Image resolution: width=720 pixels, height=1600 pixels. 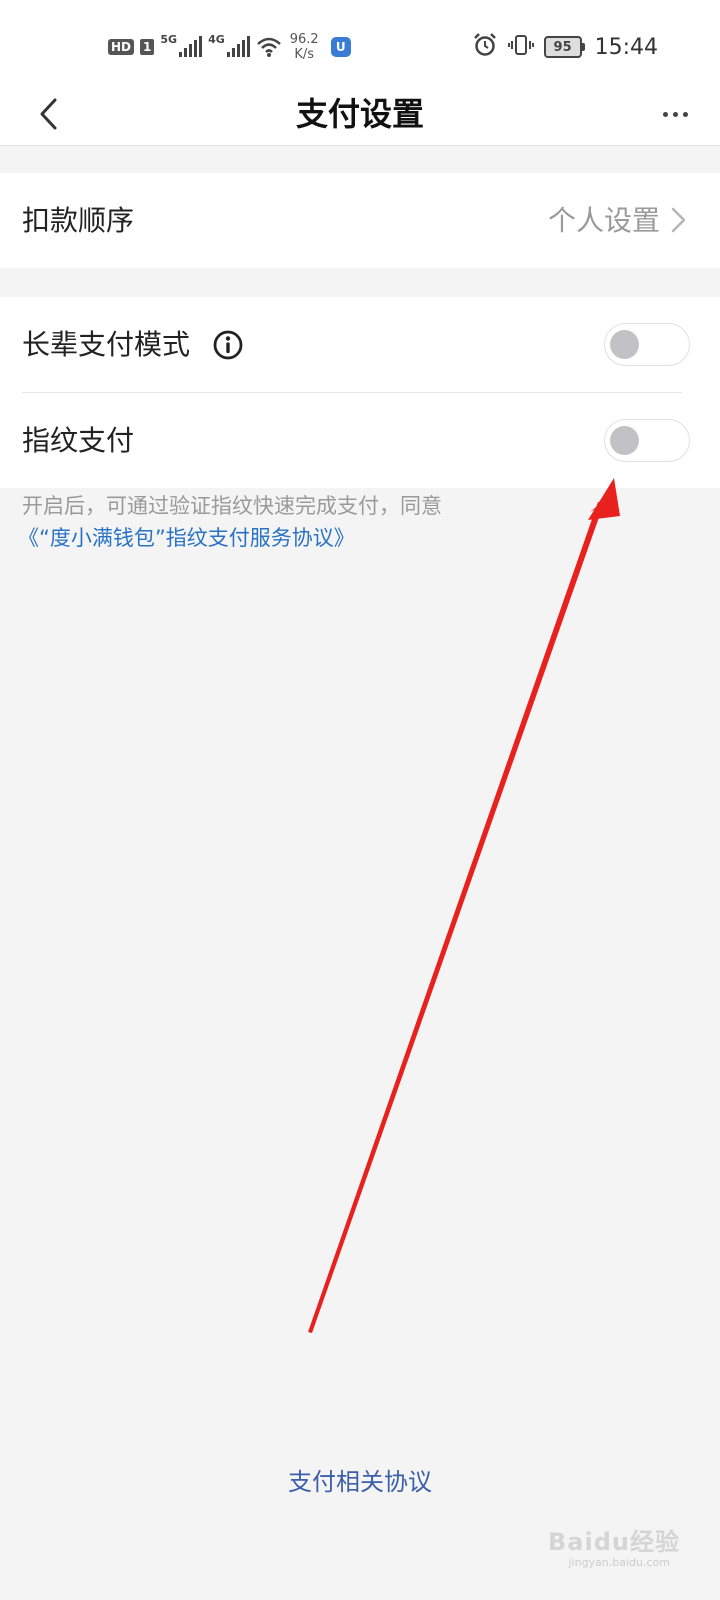 I want to click on fingerprint-description: 开启后，可通过验证指纹快速完成支付，同意, so click(x=232, y=506).